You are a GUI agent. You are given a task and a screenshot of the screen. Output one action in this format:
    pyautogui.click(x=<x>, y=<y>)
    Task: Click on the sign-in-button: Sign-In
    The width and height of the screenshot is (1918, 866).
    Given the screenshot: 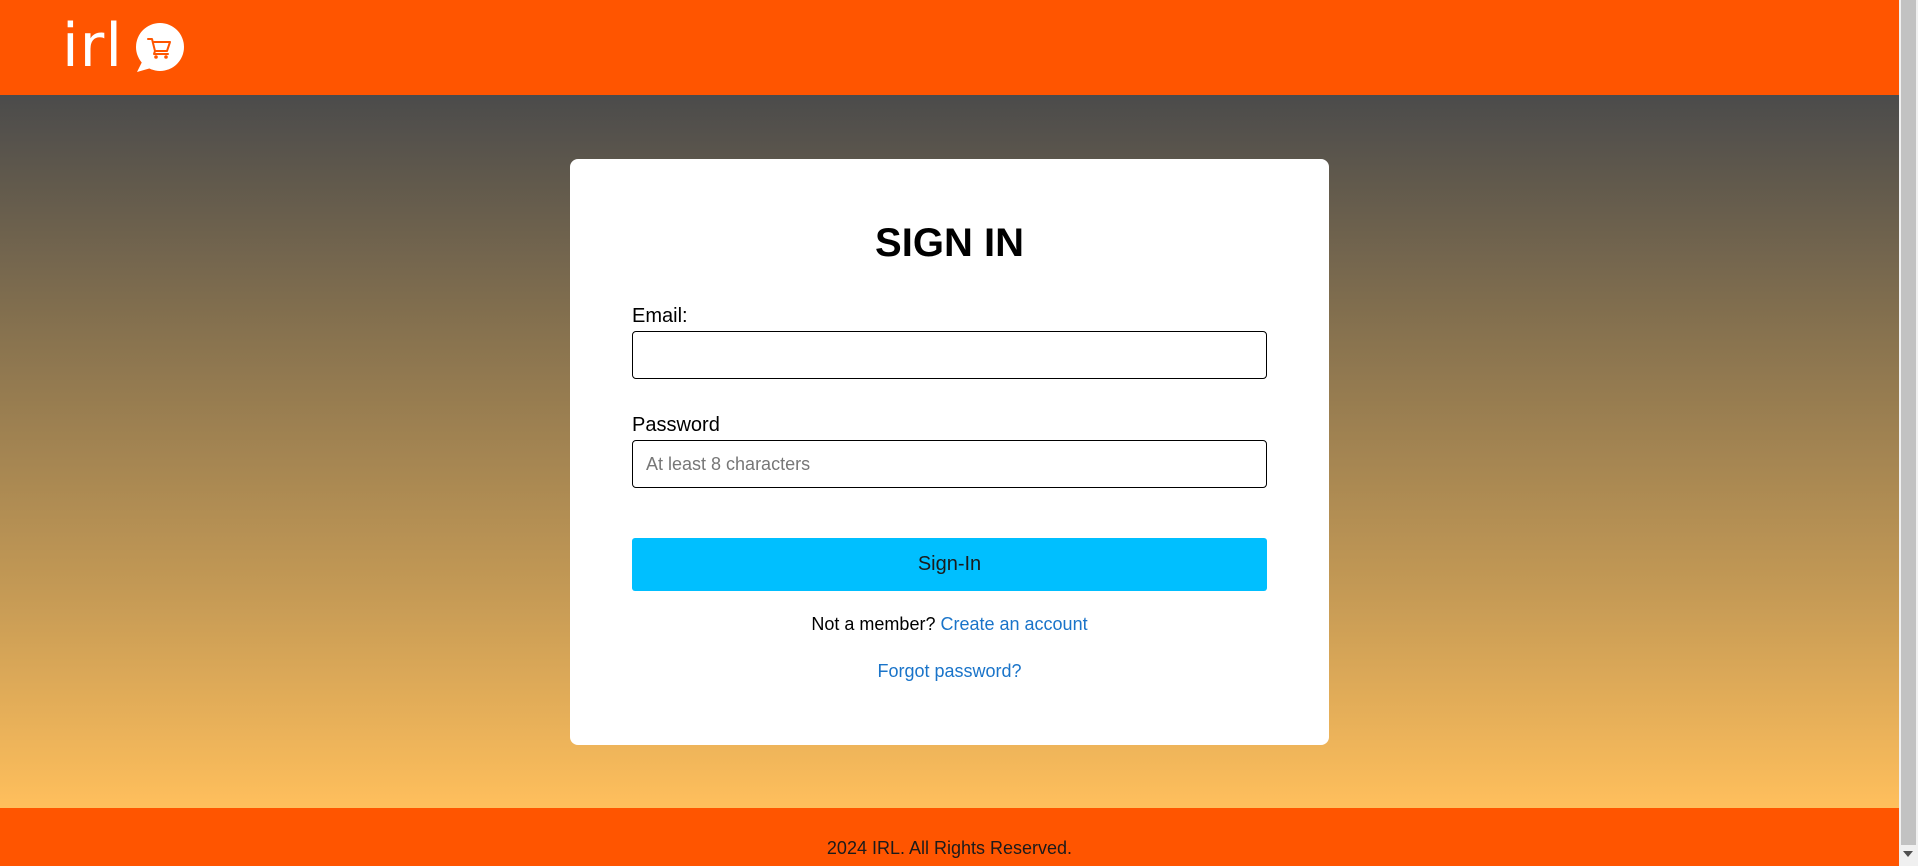 What is the action you would take?
    pyautogui.click(x=949, y=564)
    